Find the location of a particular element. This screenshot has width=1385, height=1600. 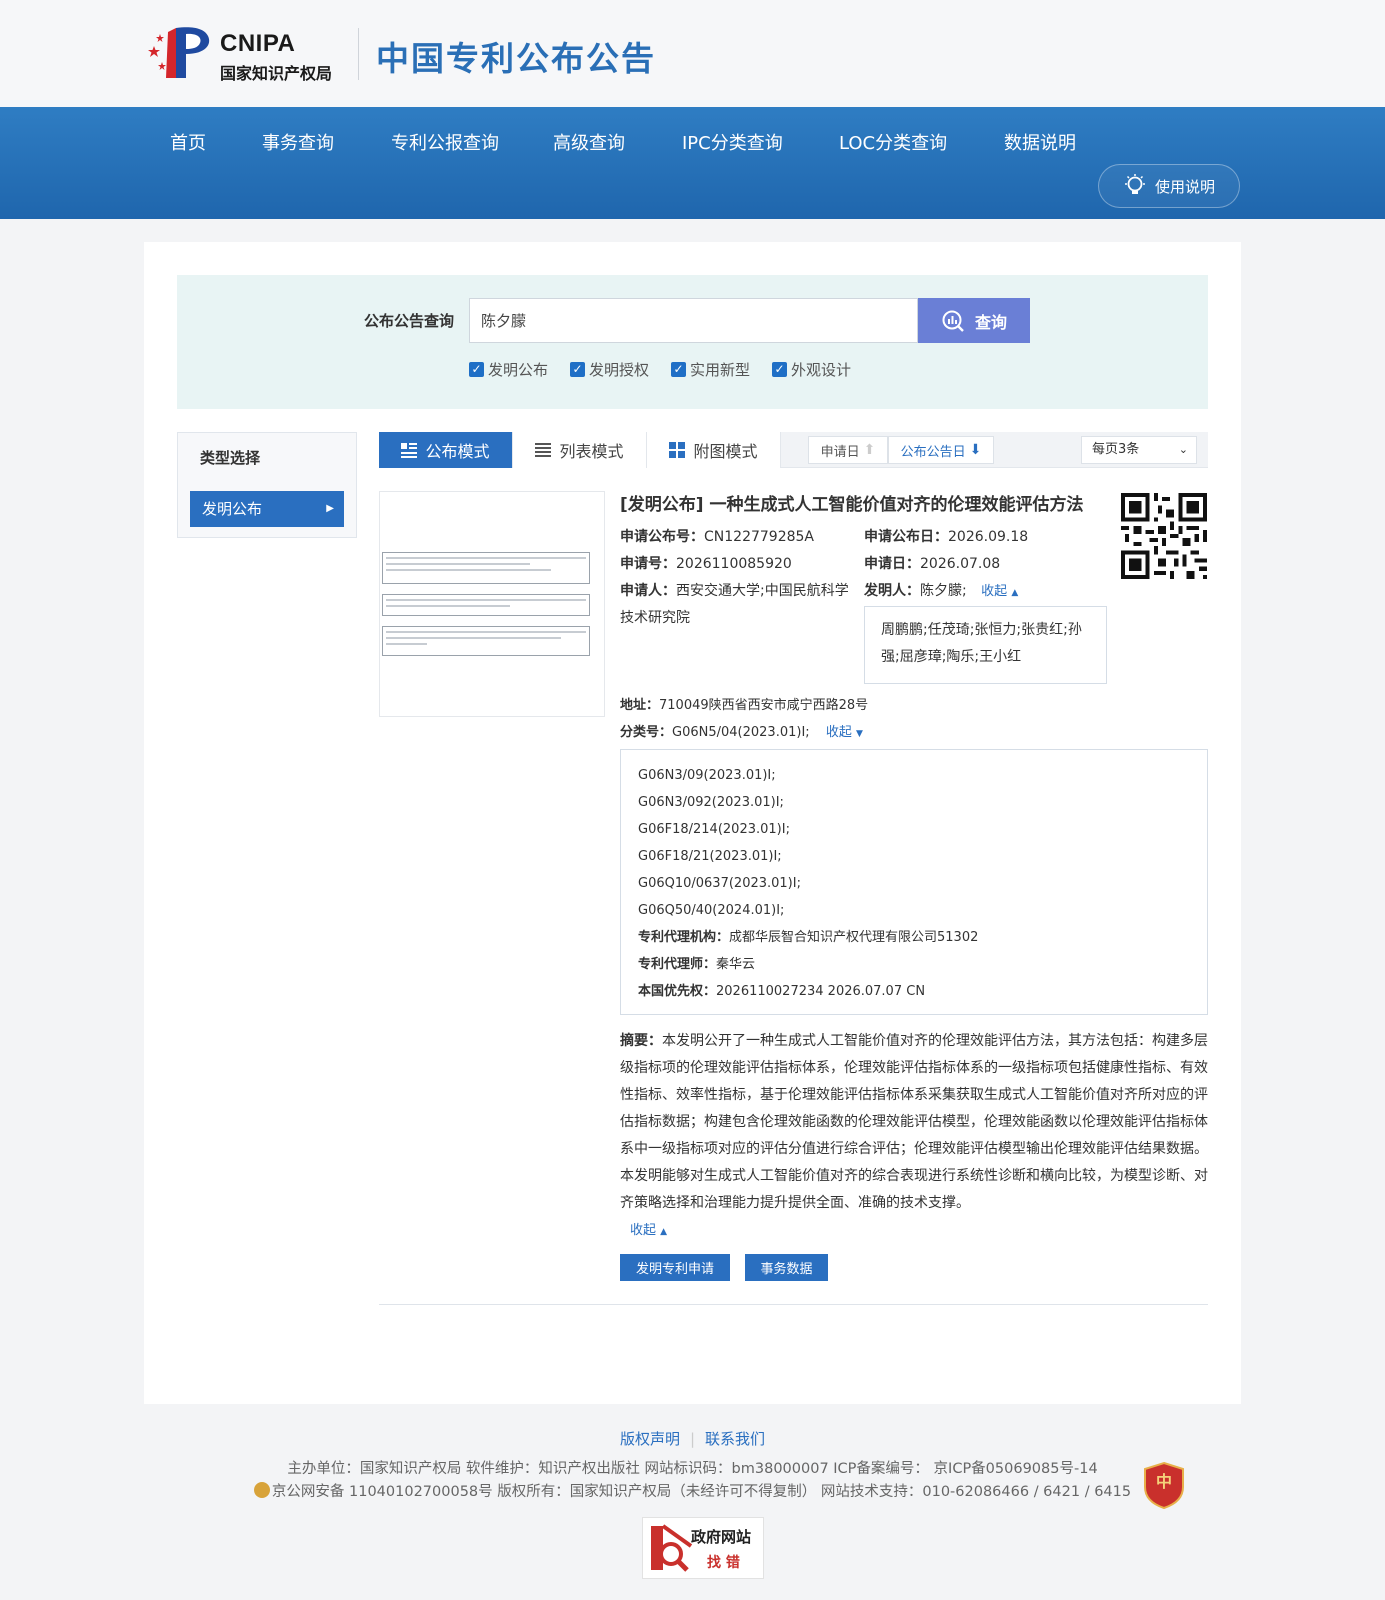

field-value: 2026.09.18 is located at coordinates (988, 537).